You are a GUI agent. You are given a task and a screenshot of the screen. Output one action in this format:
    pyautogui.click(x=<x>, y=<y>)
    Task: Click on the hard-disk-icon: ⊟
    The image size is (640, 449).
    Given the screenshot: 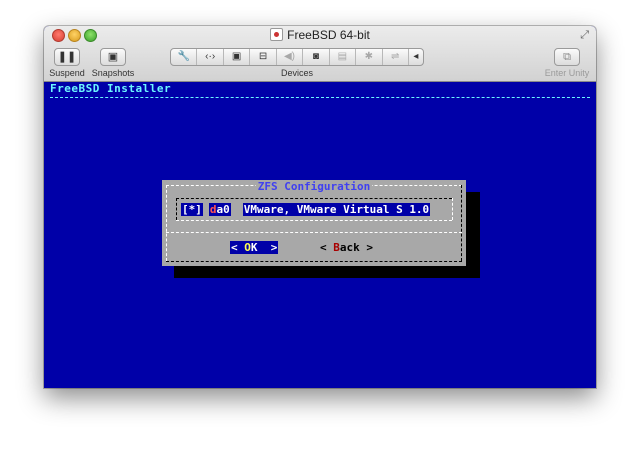 What is the action you would take?
    pyautogui.click(x=263, y=57)
    